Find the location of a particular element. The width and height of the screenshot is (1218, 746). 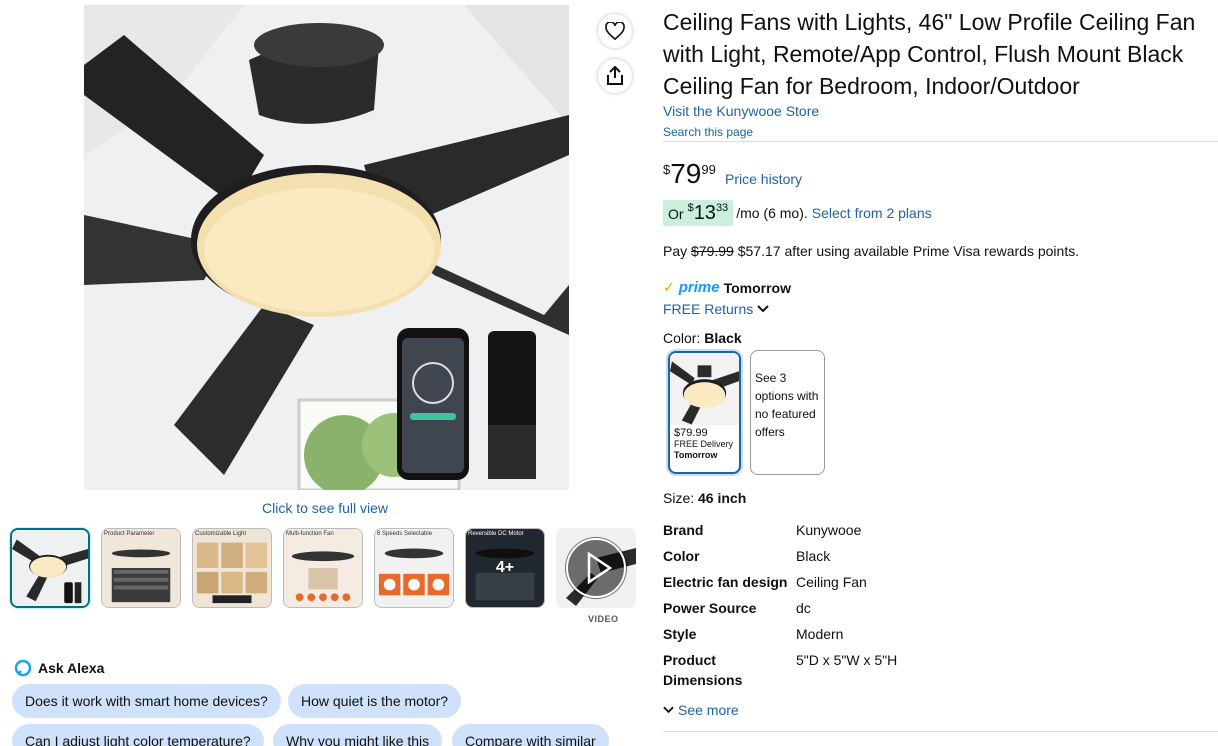

store-link: Visit the Kunywooe Store is located at coordinates (741, 111).